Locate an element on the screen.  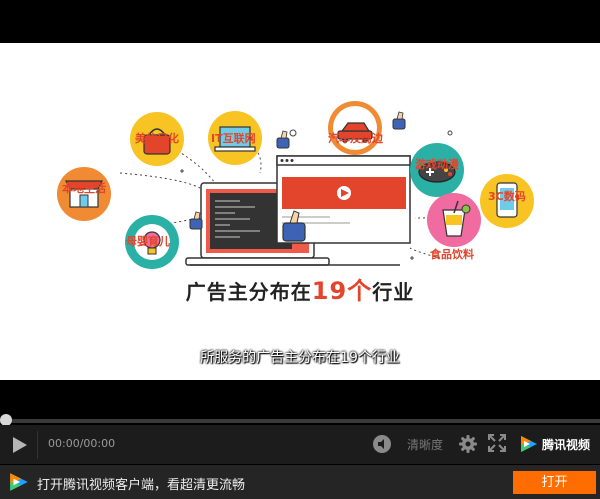
headline-number: 19个 is located at coordinates (342, 291).